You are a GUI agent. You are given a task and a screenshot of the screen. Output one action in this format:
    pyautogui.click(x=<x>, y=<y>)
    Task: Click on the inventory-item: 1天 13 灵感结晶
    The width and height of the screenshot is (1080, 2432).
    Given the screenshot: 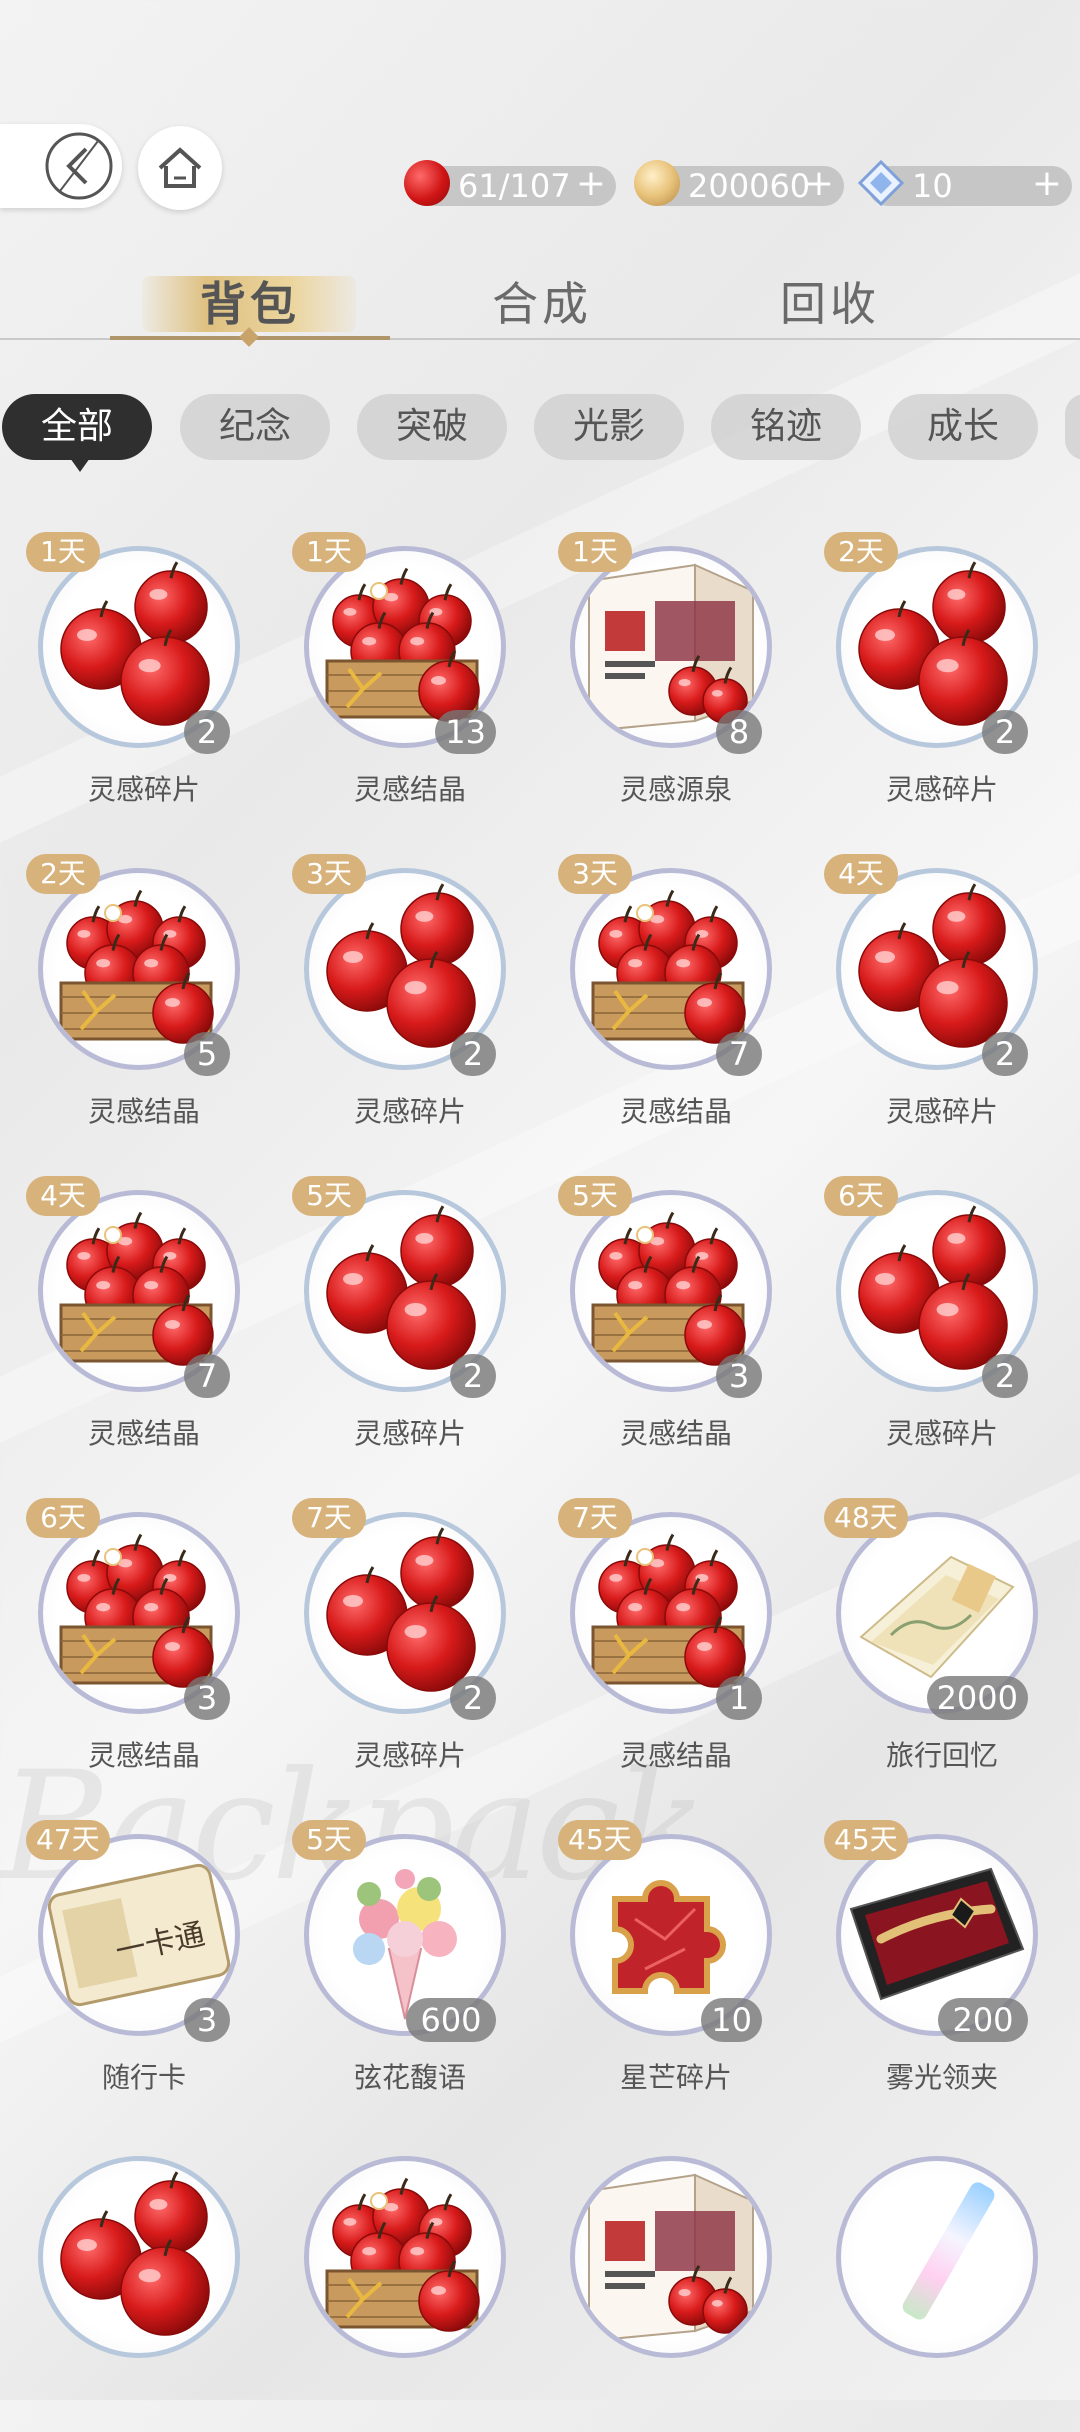 What is the action you would take?
    pyautogui.click(x=410, y=677)
    